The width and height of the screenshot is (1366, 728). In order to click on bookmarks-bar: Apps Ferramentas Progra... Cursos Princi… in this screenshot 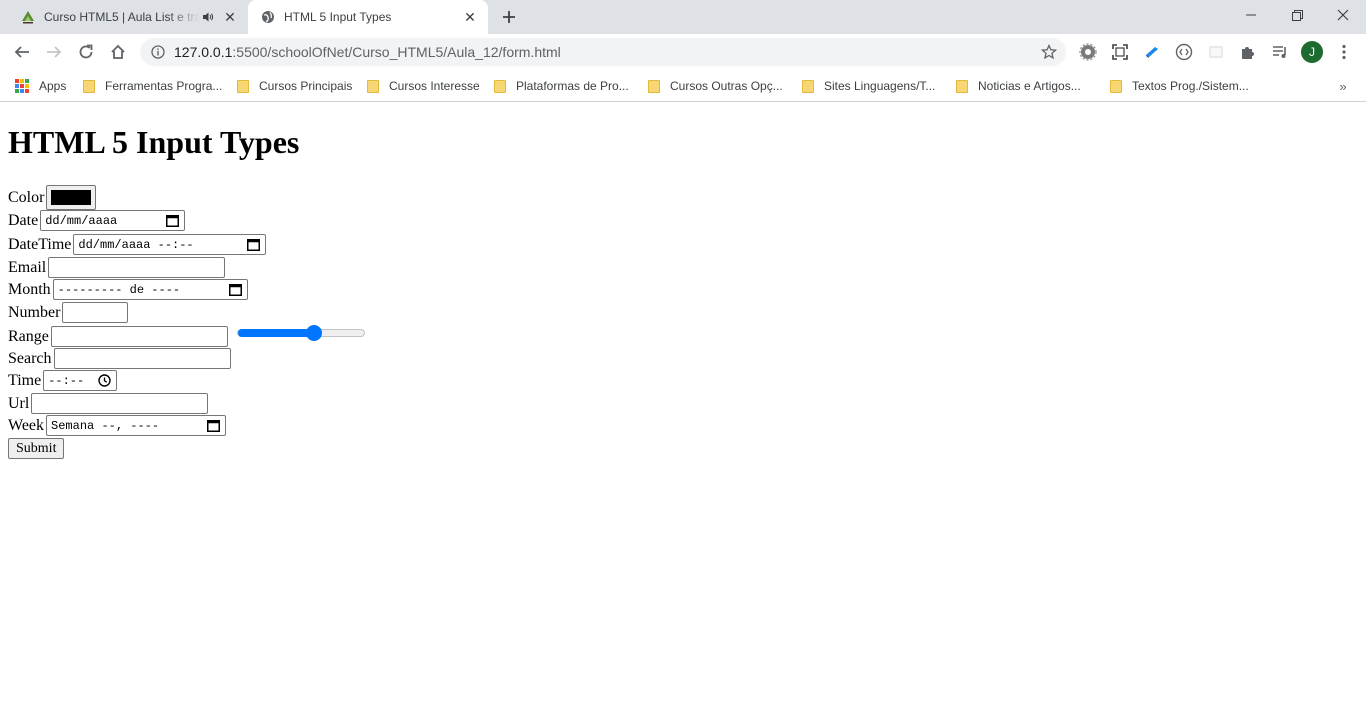, I will do `click(683, 86)`.